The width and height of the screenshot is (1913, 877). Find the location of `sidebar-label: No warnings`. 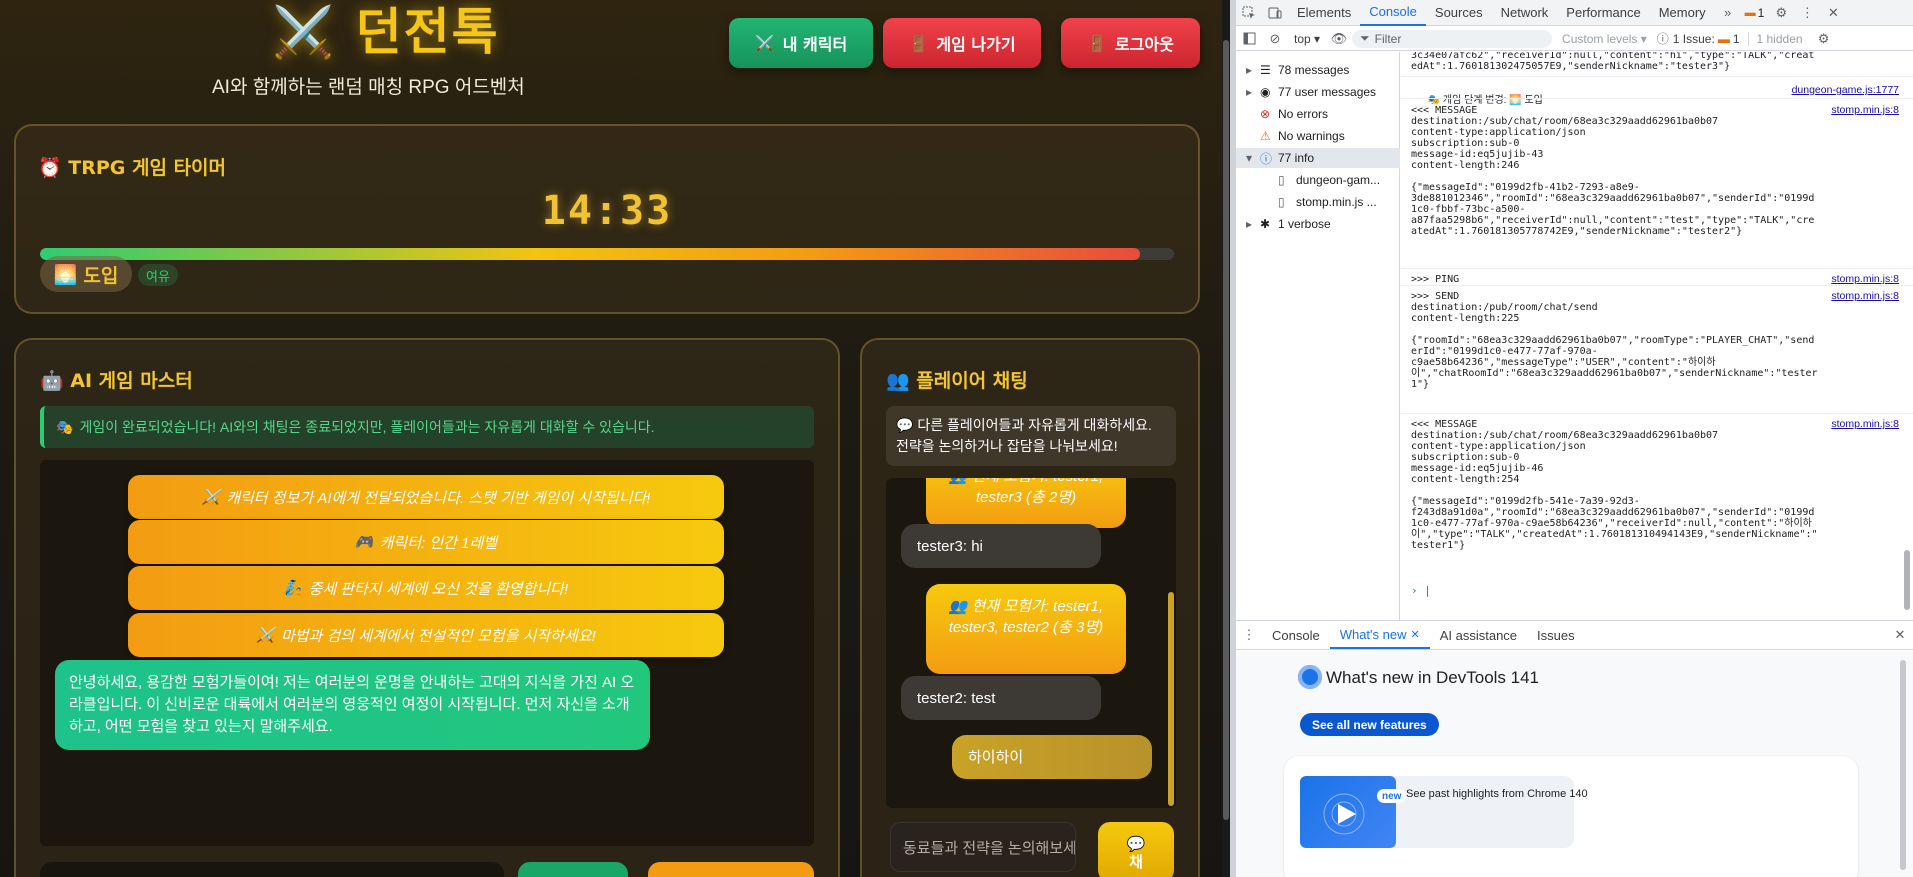

sidebar-label: No warnings is located at coordinates (1311, 136).